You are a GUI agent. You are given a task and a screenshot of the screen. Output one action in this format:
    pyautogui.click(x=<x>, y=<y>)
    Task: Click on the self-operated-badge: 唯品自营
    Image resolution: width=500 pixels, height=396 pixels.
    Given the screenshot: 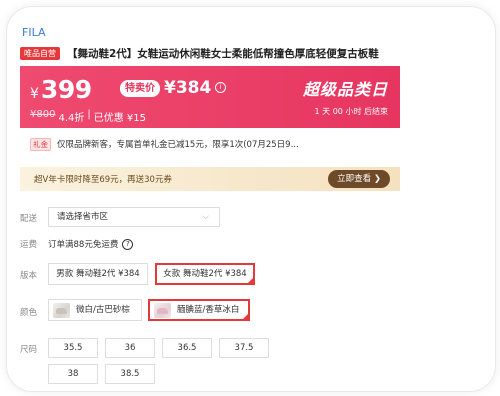 What is the action you would take?
    pyautogui.click(x=40, y=53)
    